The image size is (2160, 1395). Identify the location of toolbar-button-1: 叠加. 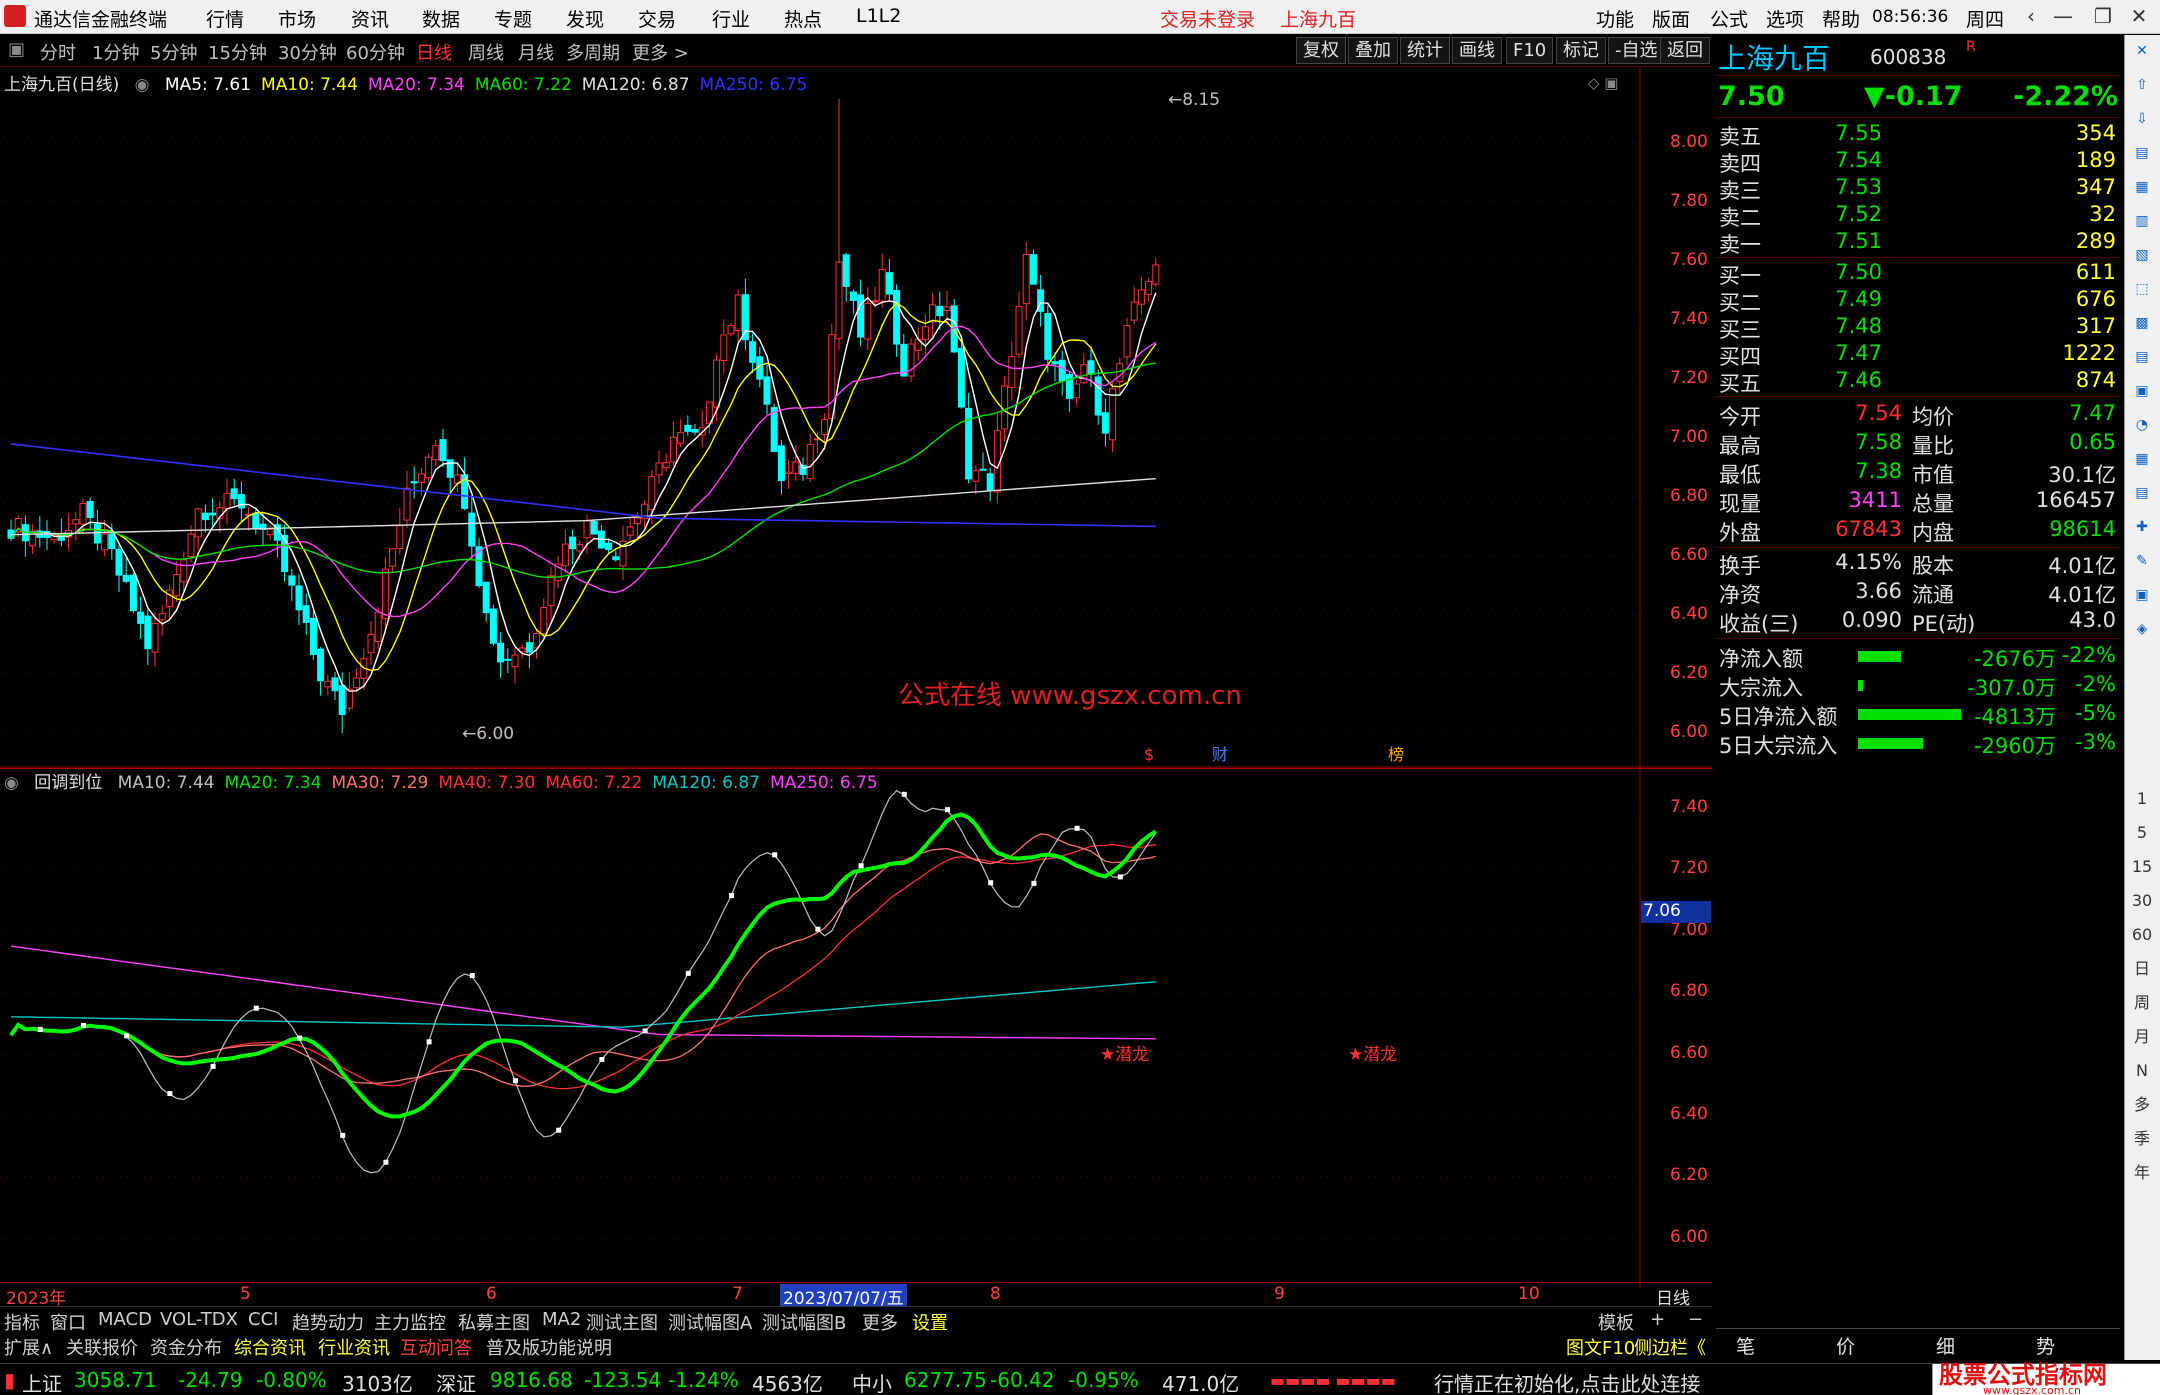
(1373, 50).